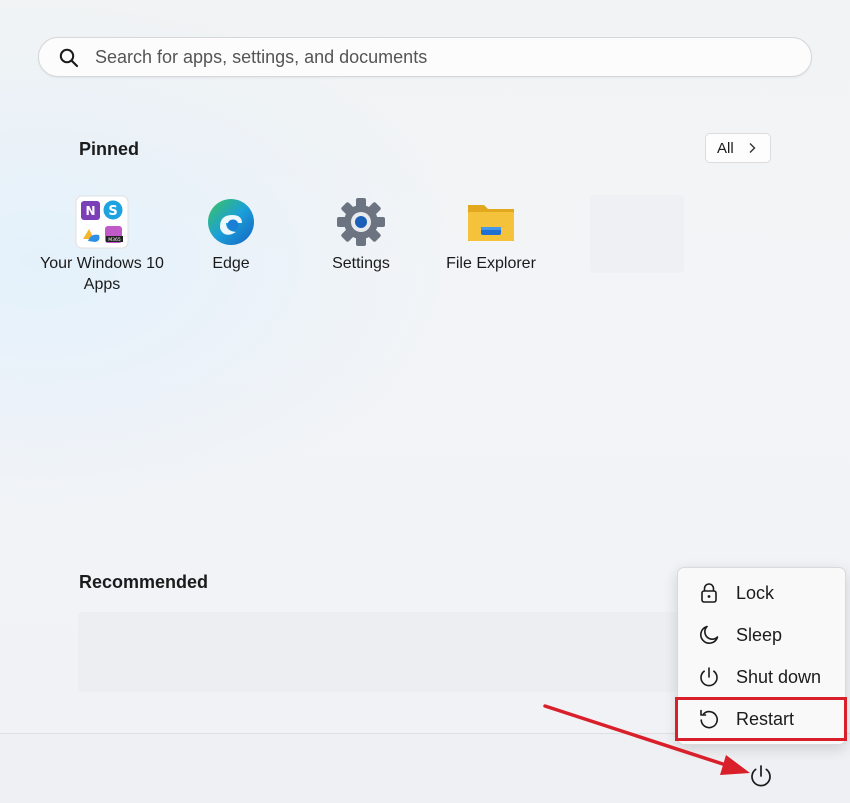 This screenshot has height=803, width=850. I want to click on lock-icon, so click(709, 593).